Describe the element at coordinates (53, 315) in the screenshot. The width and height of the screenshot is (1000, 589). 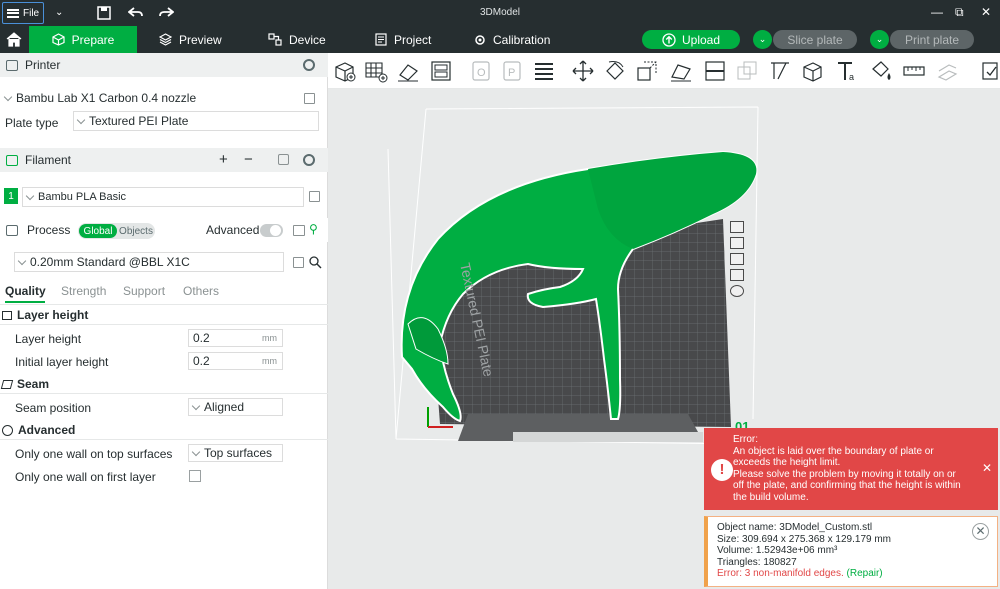
I see `layer-height-group-label: Layer height` at that location.